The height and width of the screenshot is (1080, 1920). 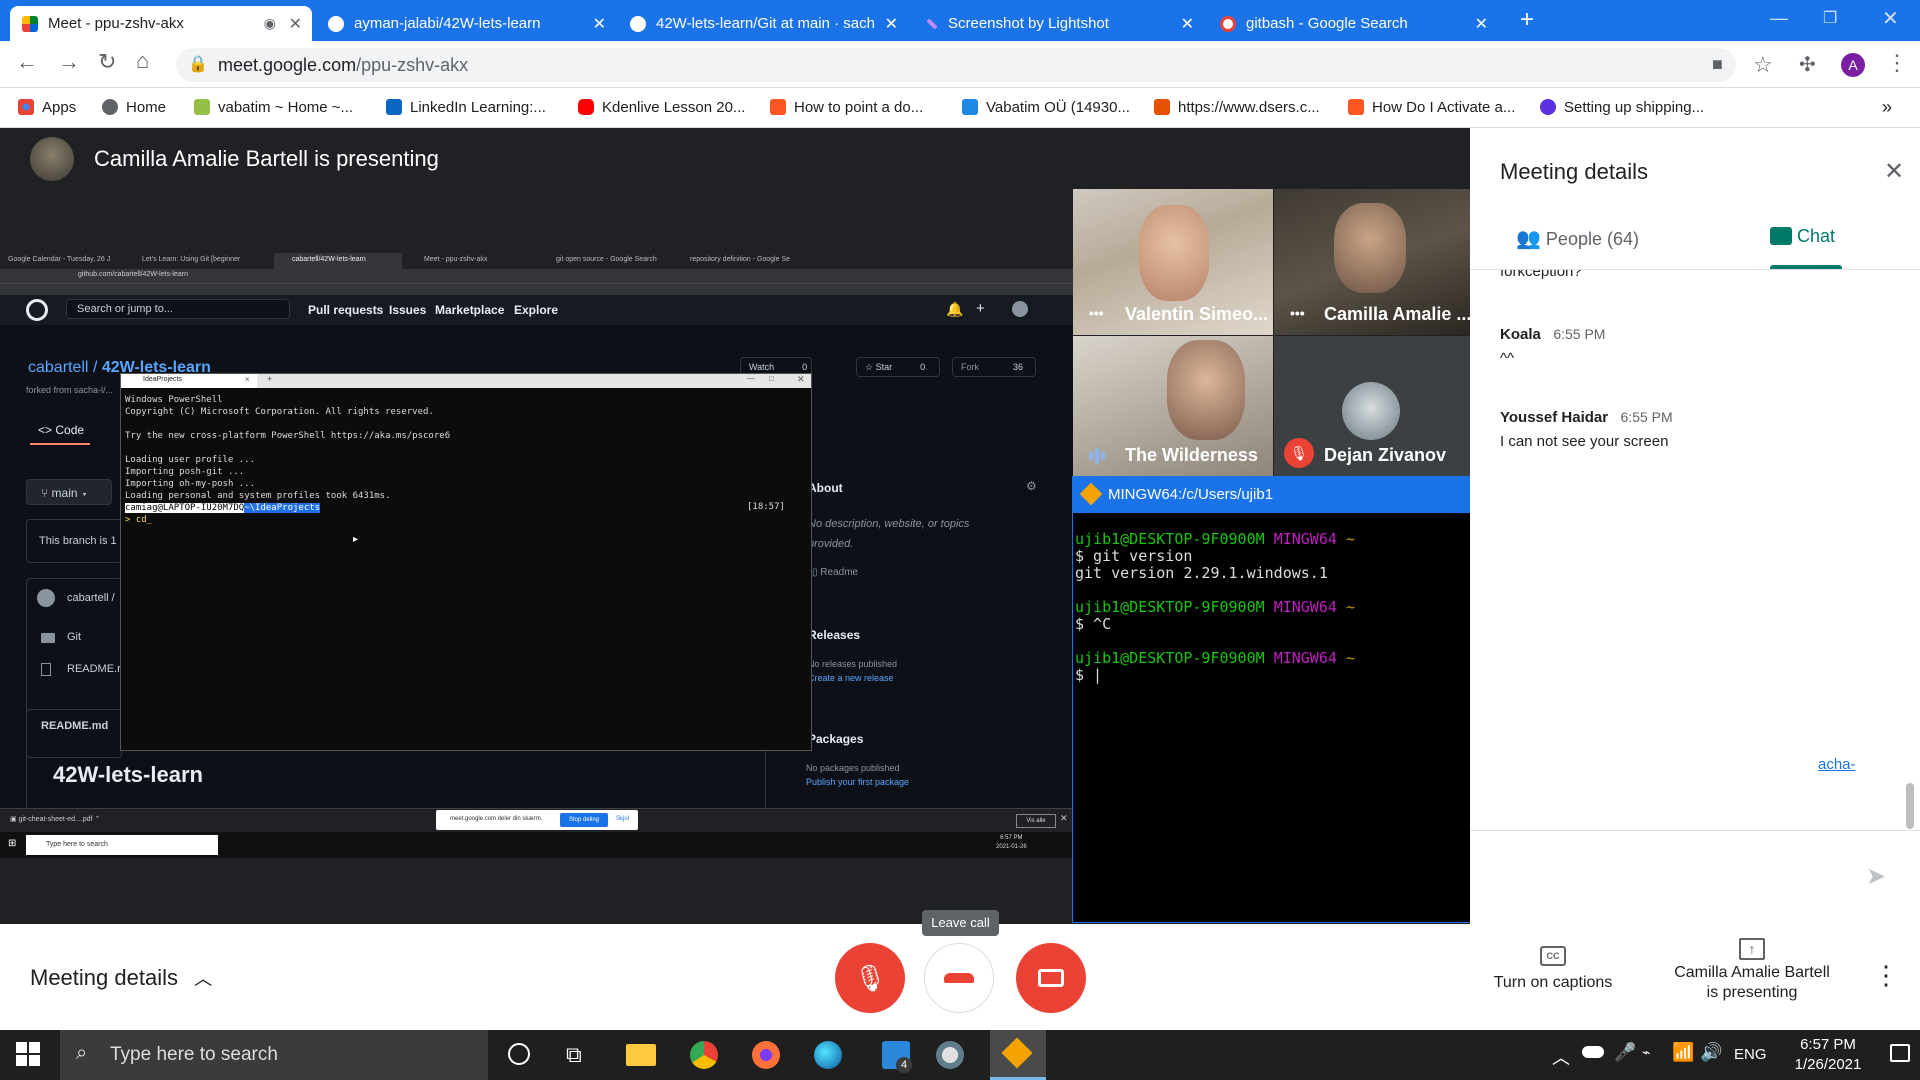 I want to click on gitbash-taskbar-button, so click(x=1018, y=1055).